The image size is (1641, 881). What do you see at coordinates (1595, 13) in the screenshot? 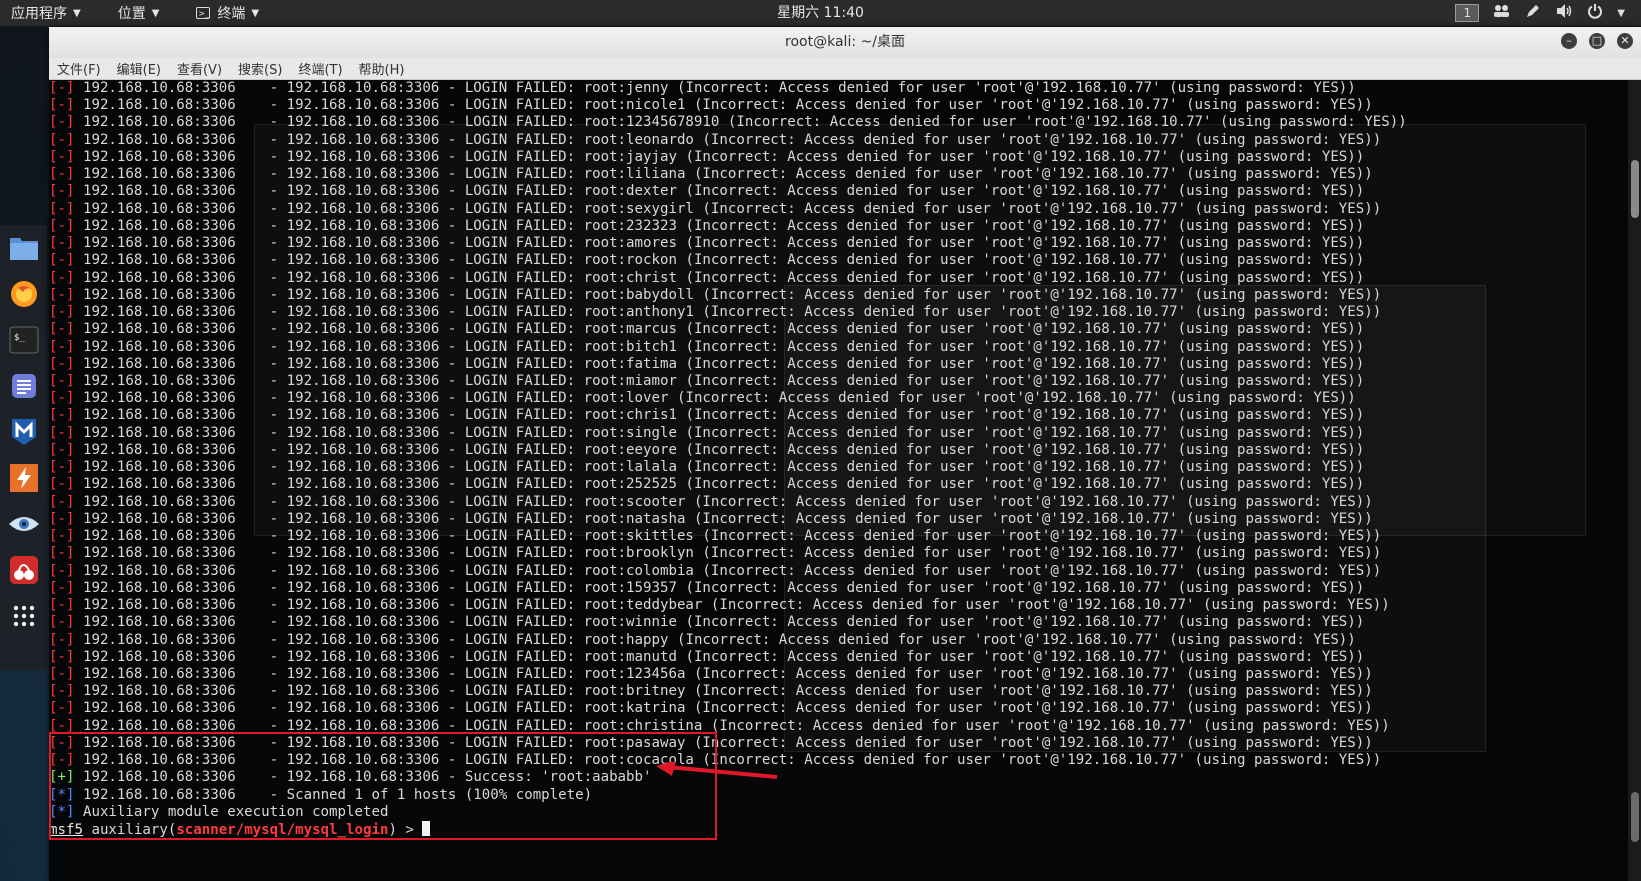
I see `power-icon` at bounding box center [1595, 13].